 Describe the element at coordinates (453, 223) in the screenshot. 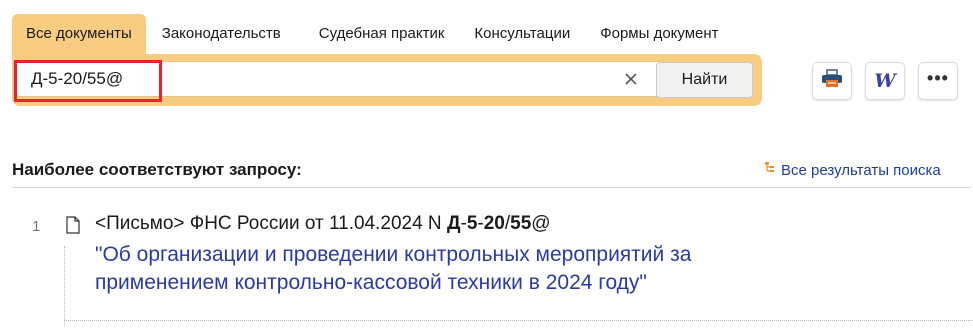

I see `code-part: Д` at that location.